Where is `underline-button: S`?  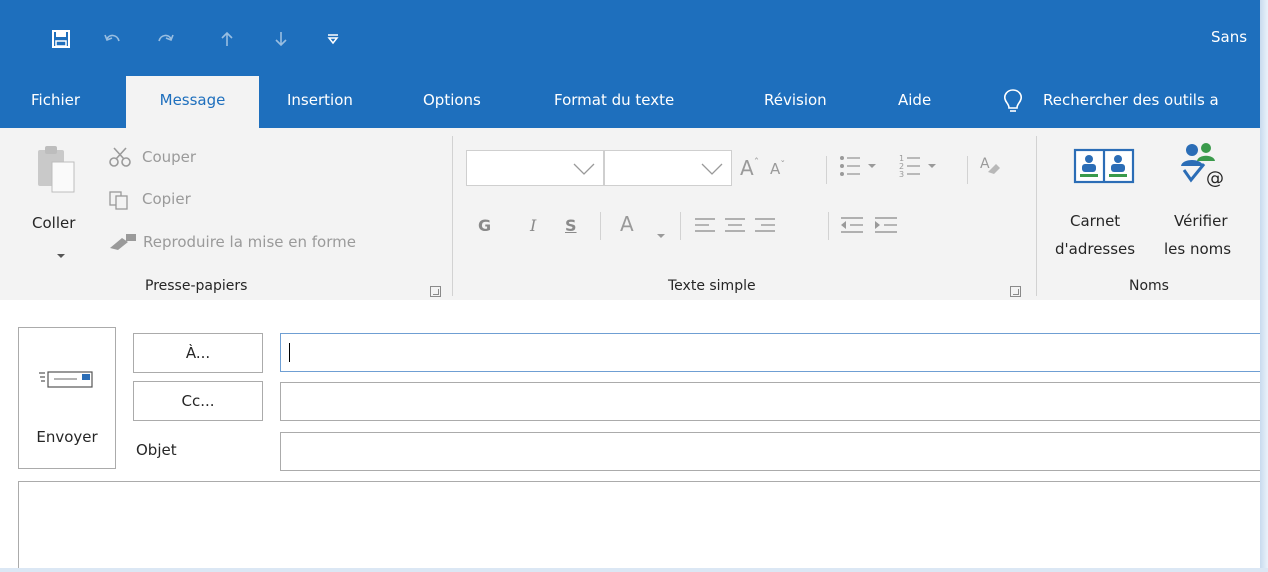 underline-button: S is located at coordinates (571, 225).